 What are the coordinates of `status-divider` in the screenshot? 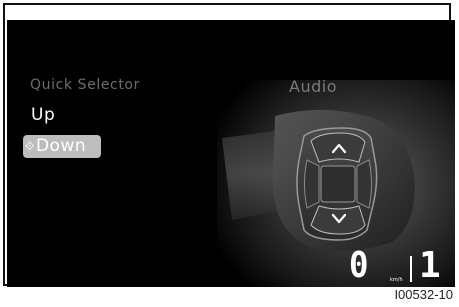 It's located at (411, 269).